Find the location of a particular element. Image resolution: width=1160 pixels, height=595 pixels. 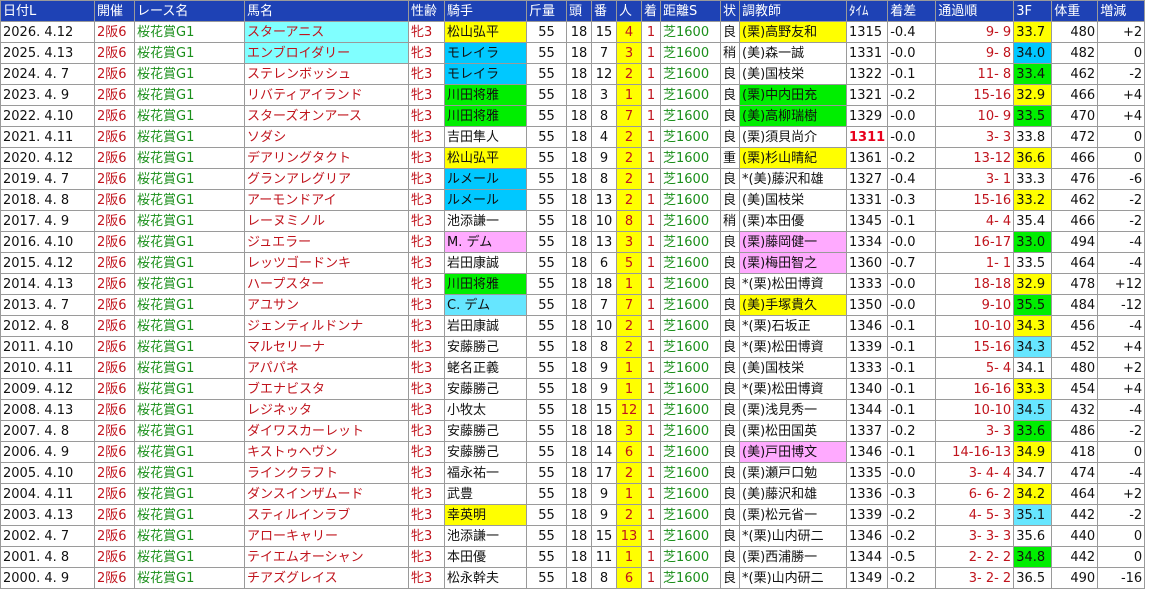

column-header: 3F is located at coordinates (1033, 11).